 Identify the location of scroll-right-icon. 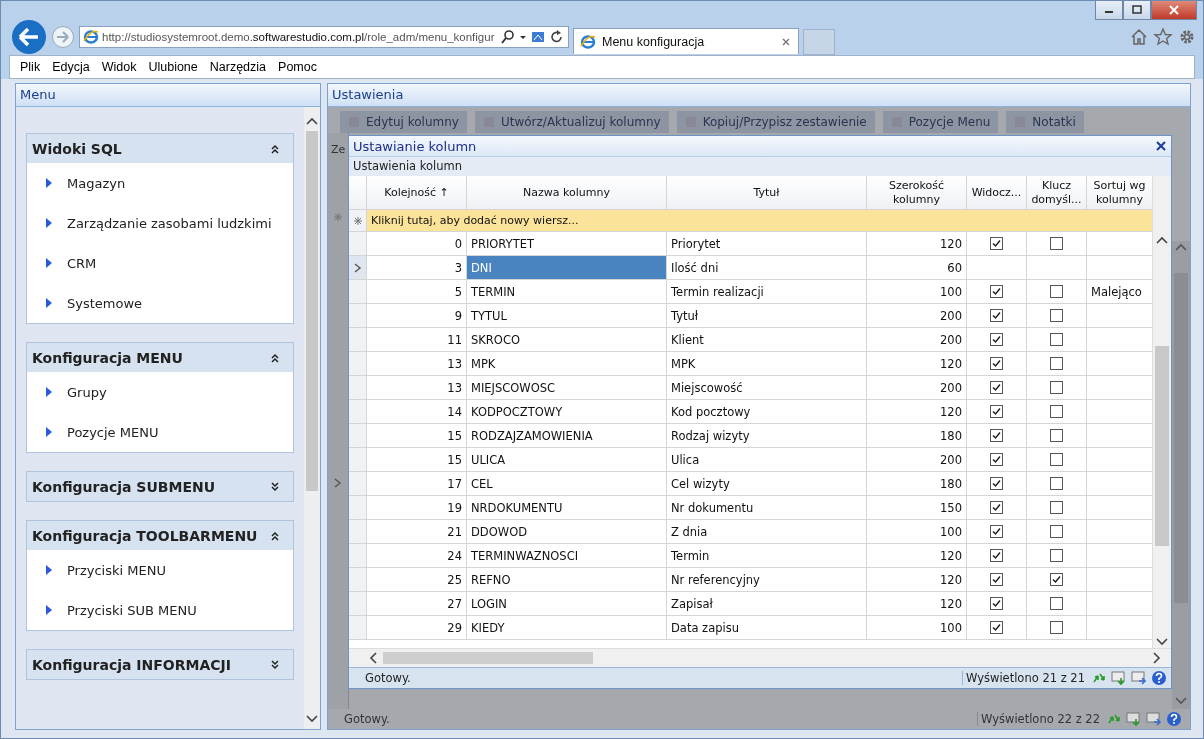
(1157, 658).